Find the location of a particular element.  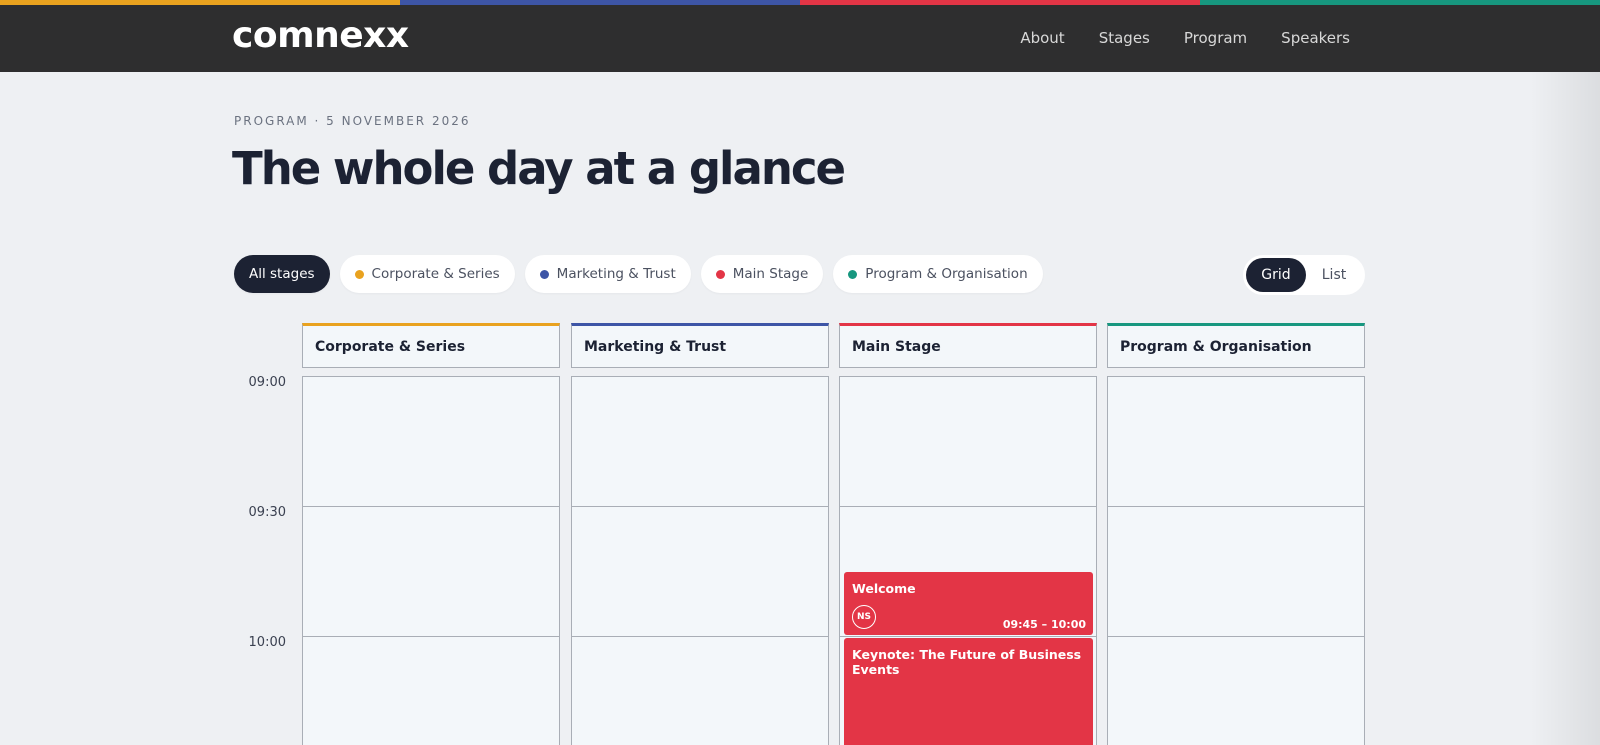

filter-all-stages: All stages is located at coordinates (282, 274).